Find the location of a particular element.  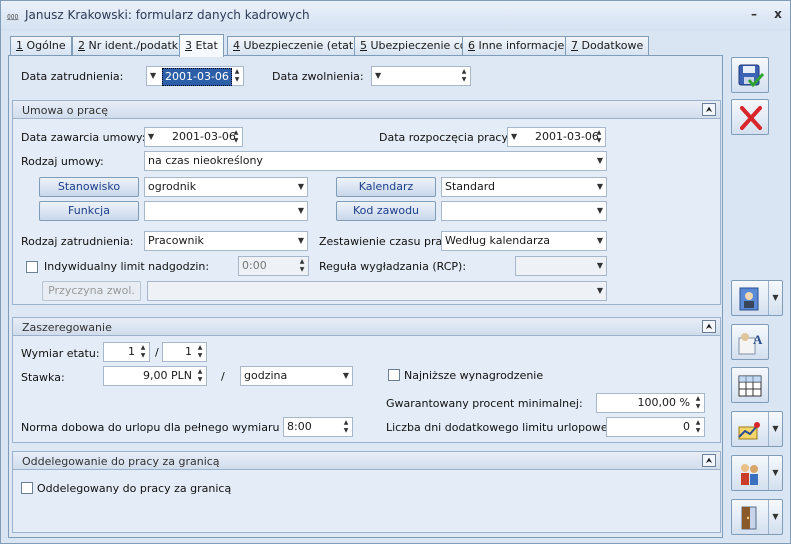

text-document-icon: A is located at coordinates (750, 343).